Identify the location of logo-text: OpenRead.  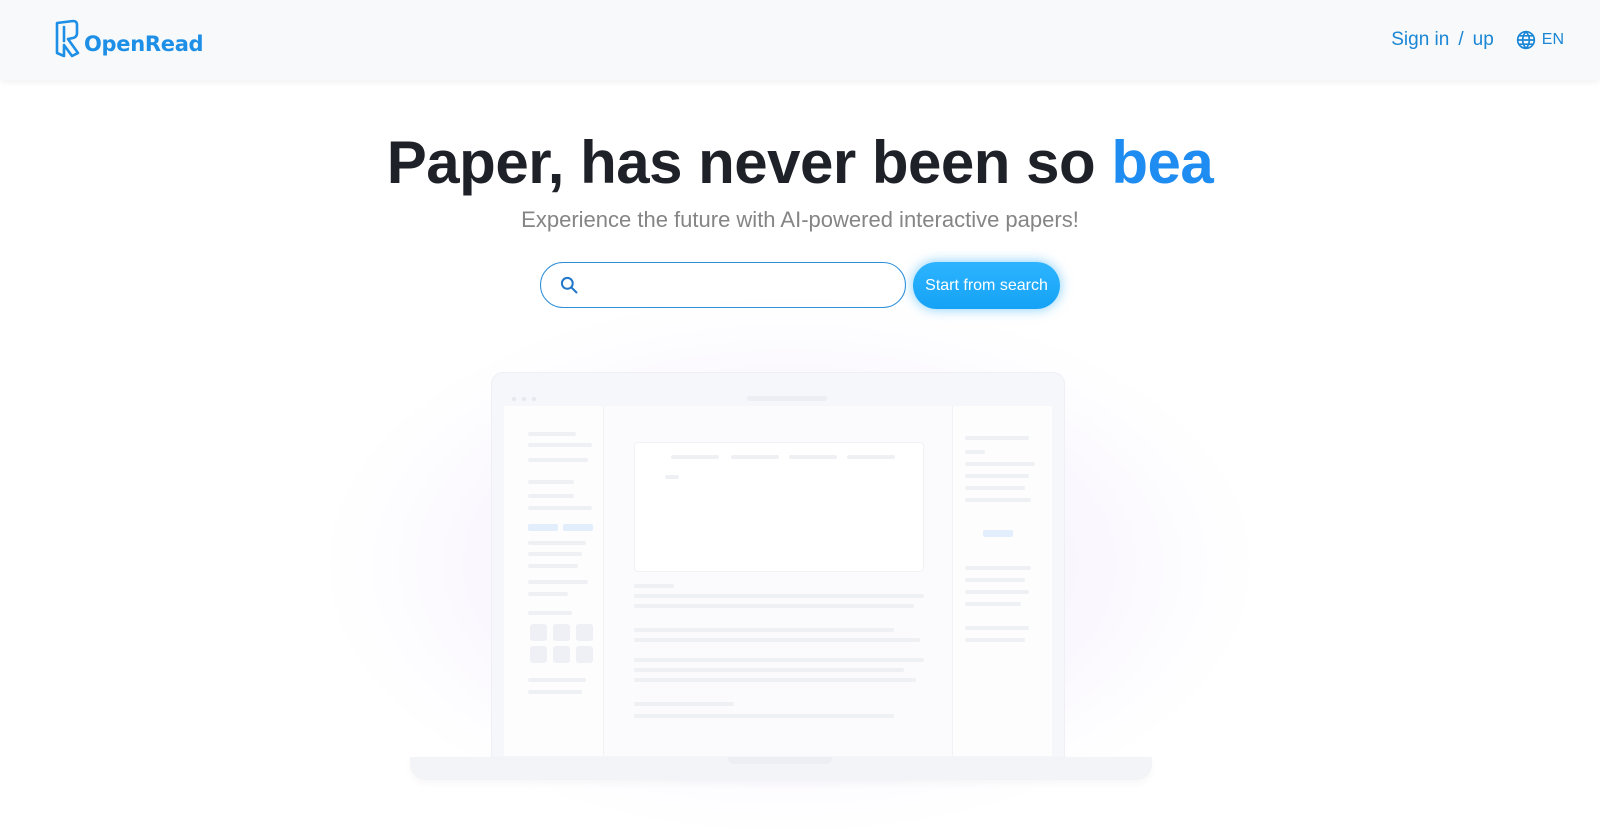
(144, 44).